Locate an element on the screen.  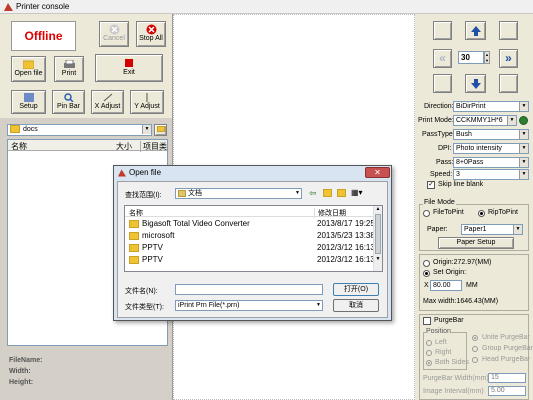
pin-bar-button: Pin Bar is located at coordinates (68, 102).